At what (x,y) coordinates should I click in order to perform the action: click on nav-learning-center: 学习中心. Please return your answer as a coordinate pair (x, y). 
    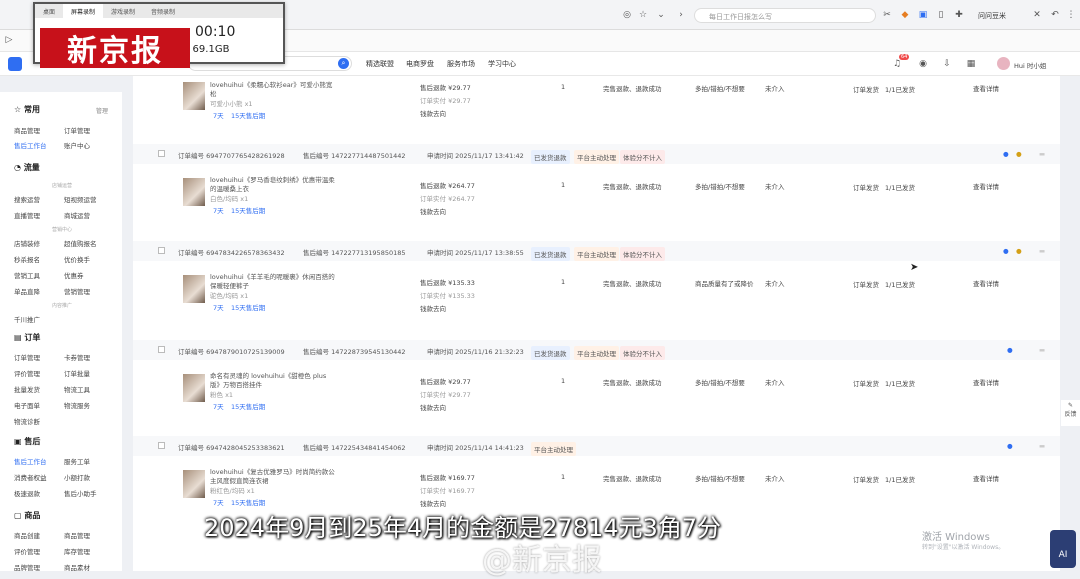
    Looking at the image, I should click on (502, 64).